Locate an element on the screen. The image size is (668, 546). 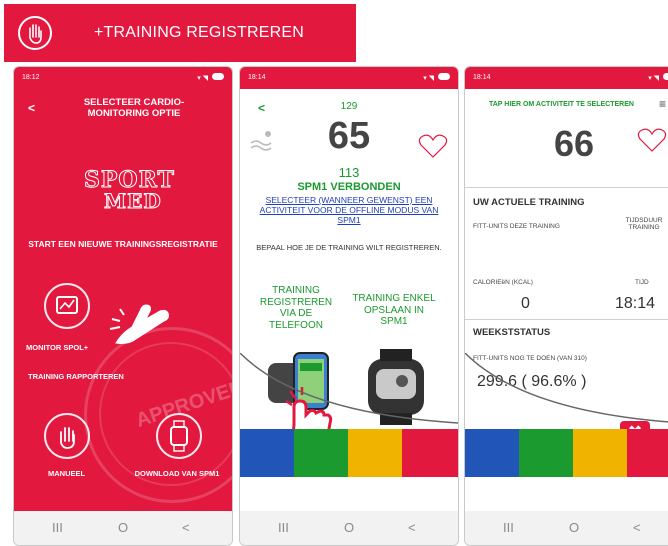
download-spm1-button is located at coordinates (179, 436).